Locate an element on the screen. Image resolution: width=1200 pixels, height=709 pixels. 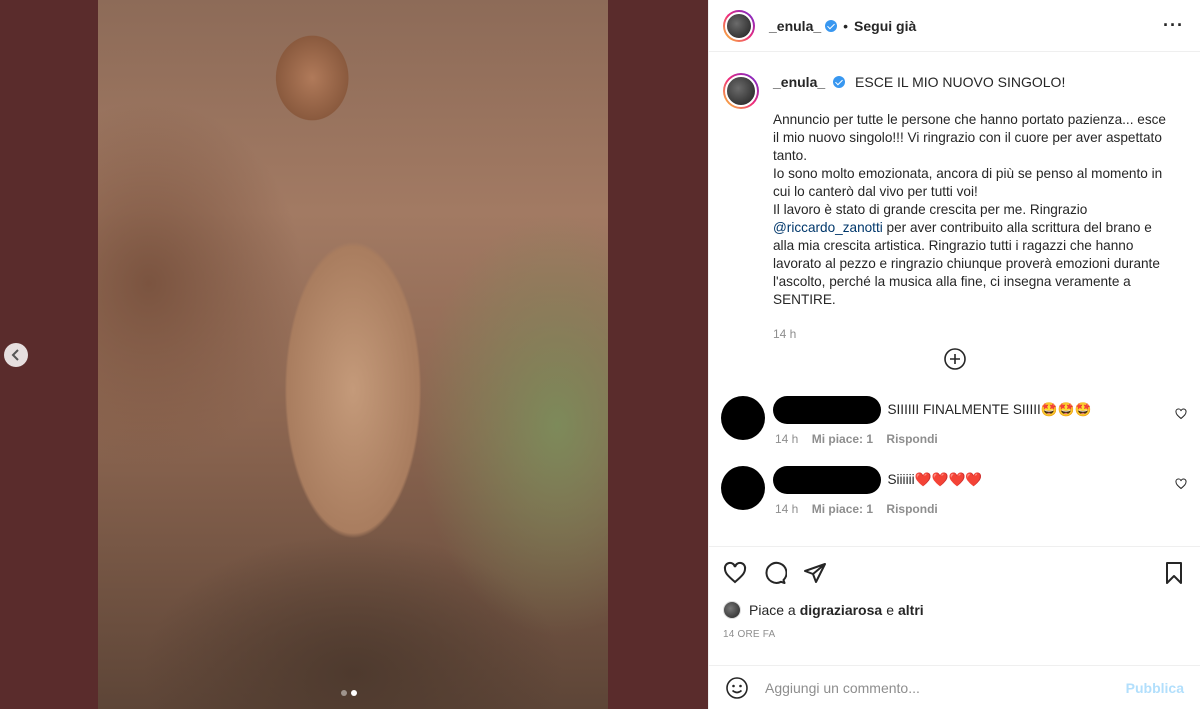
post-date: 14 ORE FA is located at coordinates (954, 634).